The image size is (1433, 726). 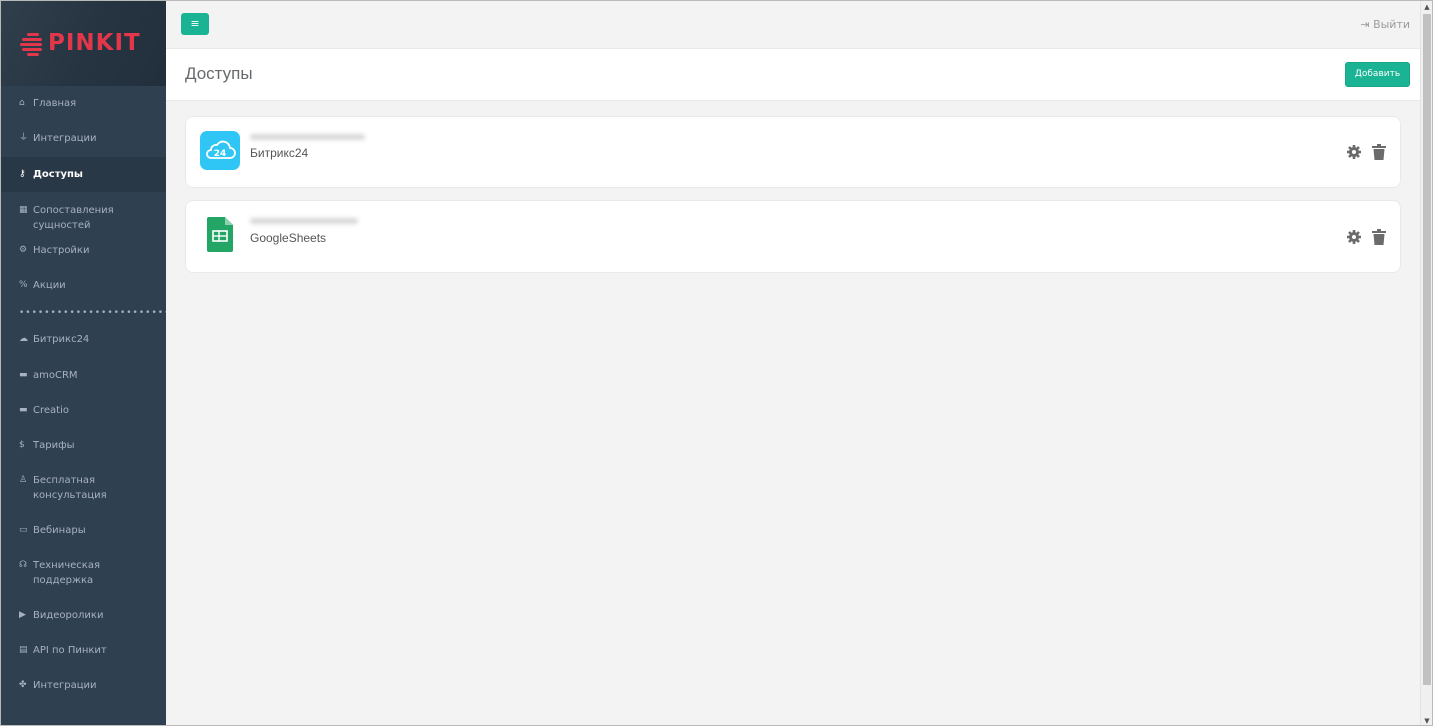 What do you see at coordinates (1365, 24) in the screenshot?
I see `sign-out-icon: ⇥` at bounding box center [1365, 24].